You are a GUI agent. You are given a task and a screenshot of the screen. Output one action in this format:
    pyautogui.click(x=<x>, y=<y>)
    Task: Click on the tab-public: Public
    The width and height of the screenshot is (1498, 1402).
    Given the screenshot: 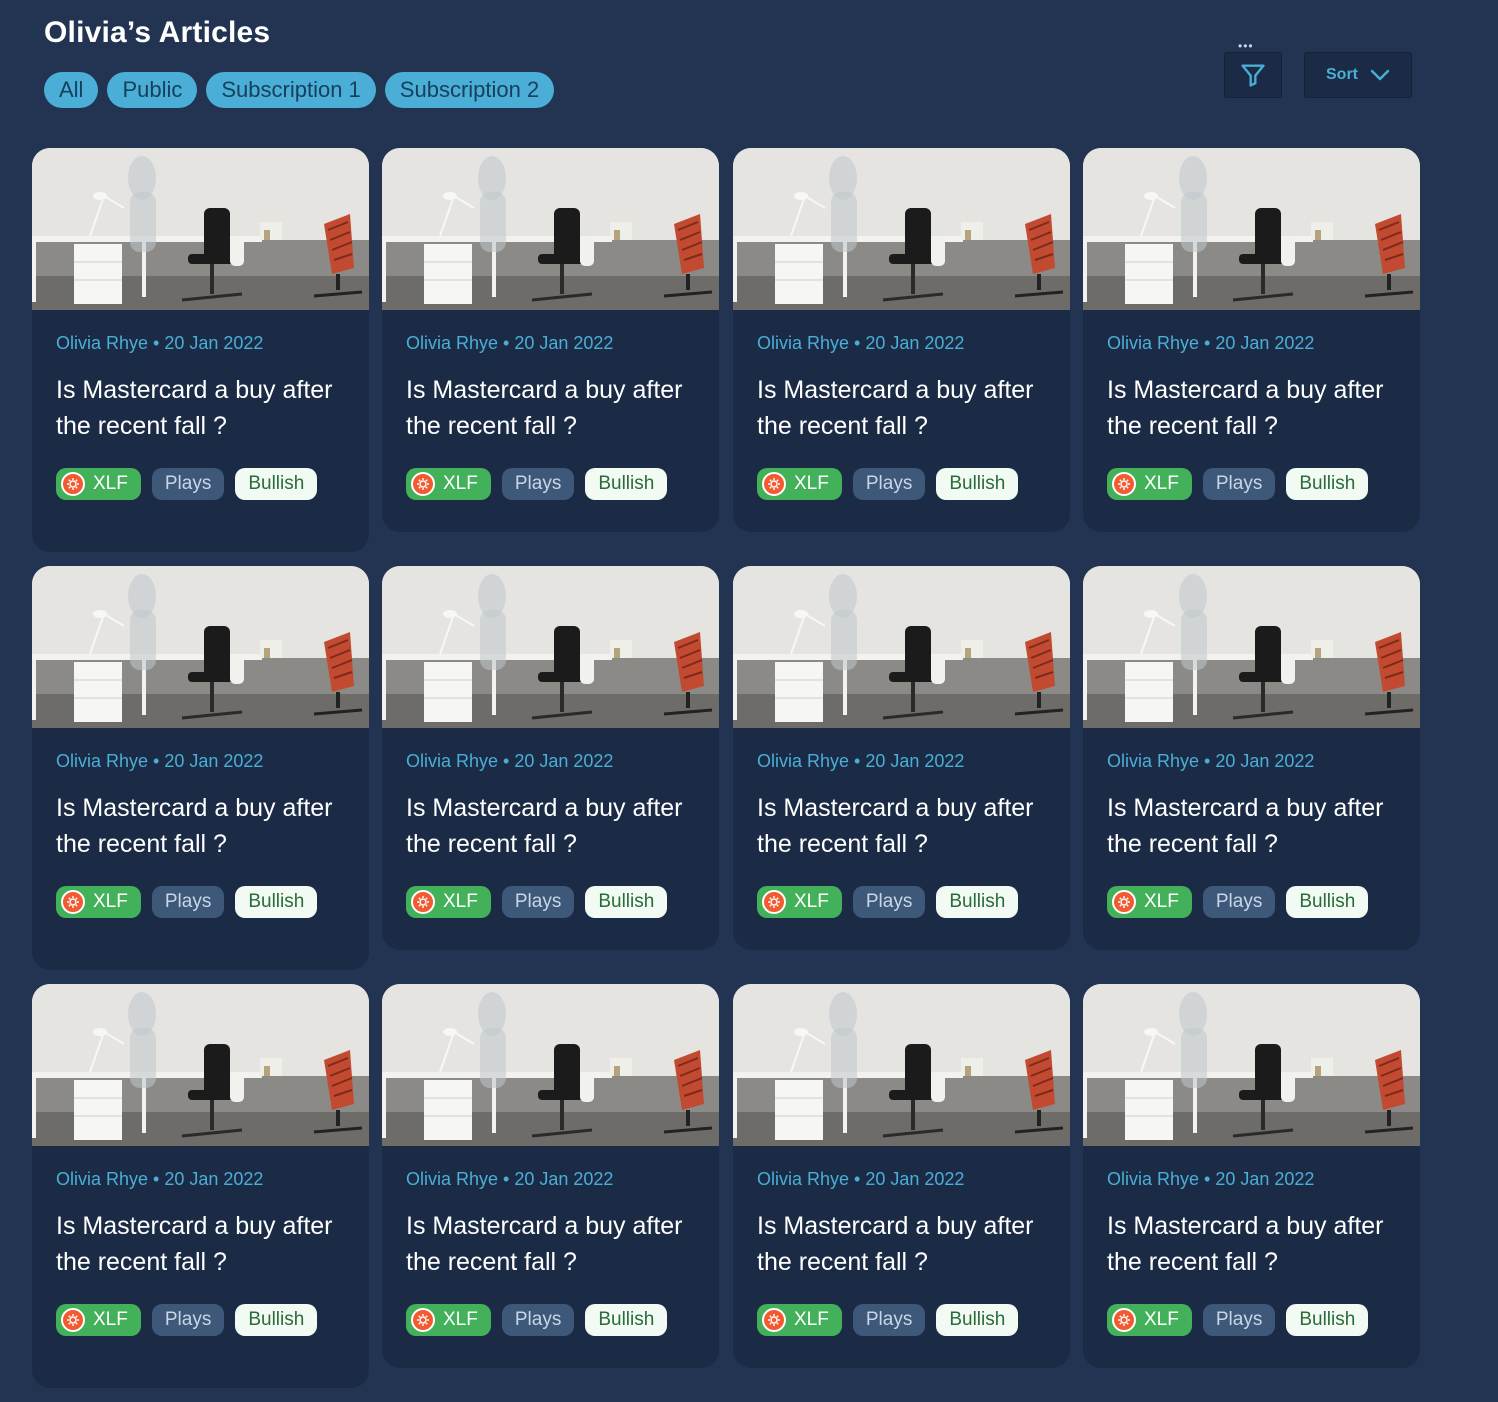 What is the action you would take?
    pyautogui.click(x=152, y=90)
    